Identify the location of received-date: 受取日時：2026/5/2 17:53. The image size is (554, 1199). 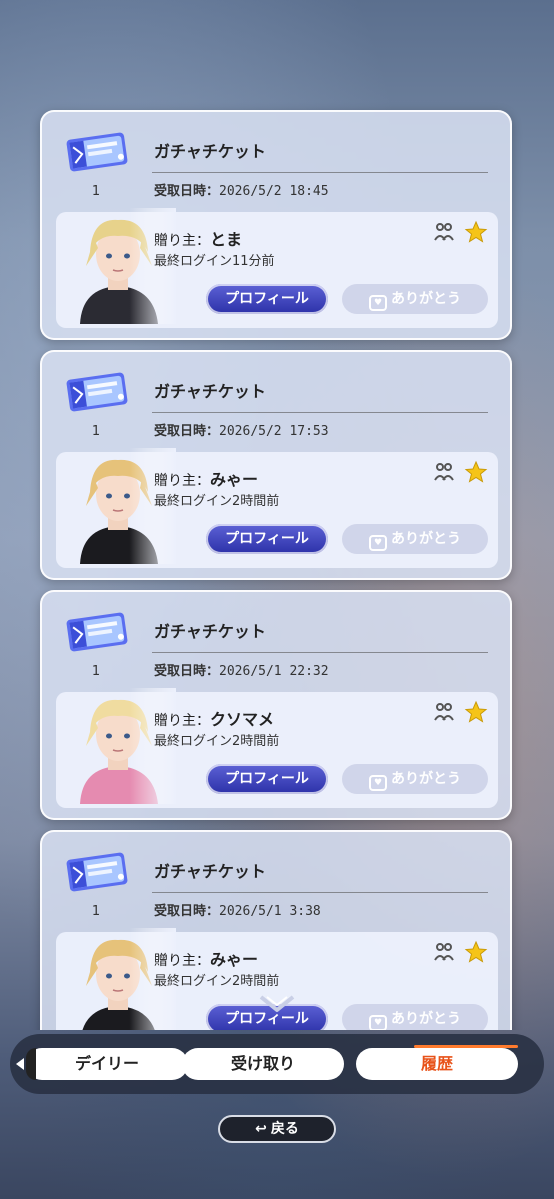
(241, 429).